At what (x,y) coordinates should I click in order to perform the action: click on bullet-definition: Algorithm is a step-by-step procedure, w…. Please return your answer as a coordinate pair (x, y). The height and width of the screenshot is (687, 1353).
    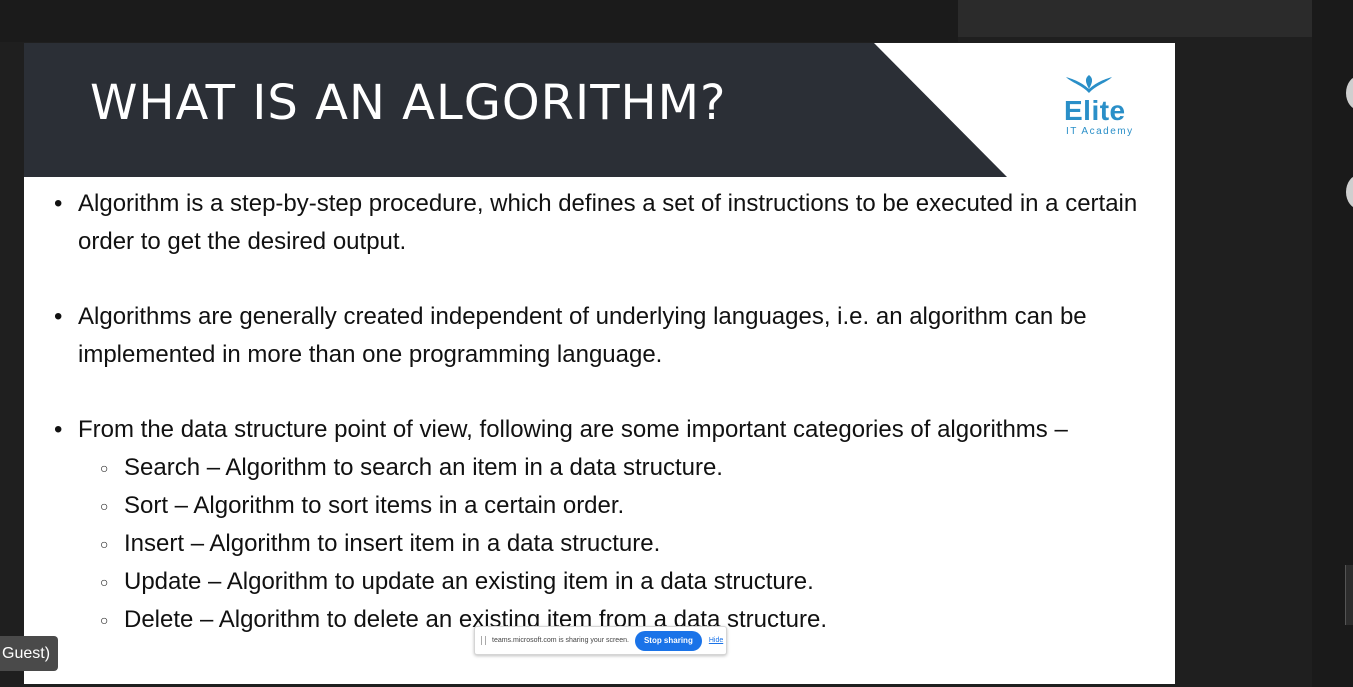
    Looking at the image, I should click on (604, 223).